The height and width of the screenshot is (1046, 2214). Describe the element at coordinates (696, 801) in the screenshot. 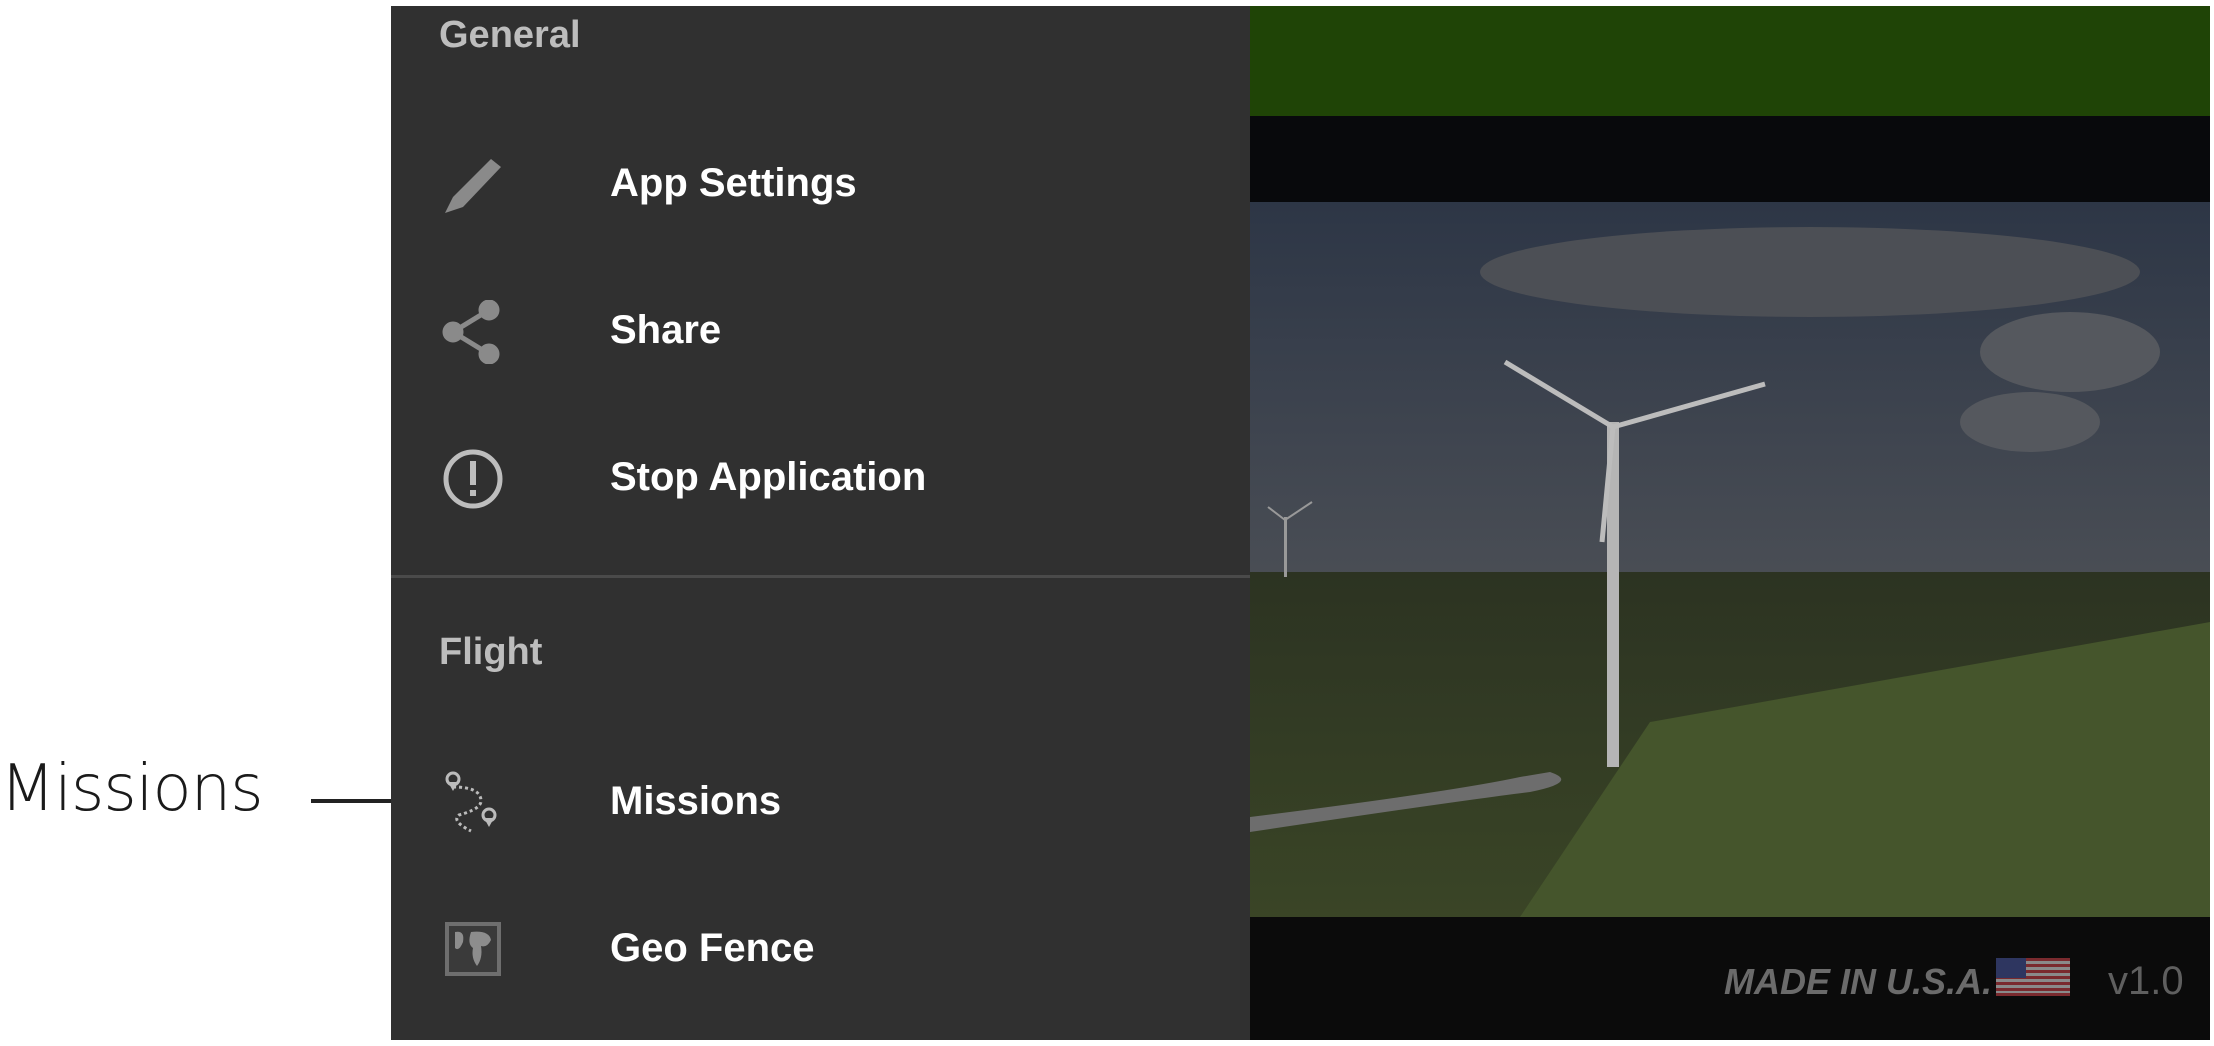

I see `menu-item-label: Missions` at that location.